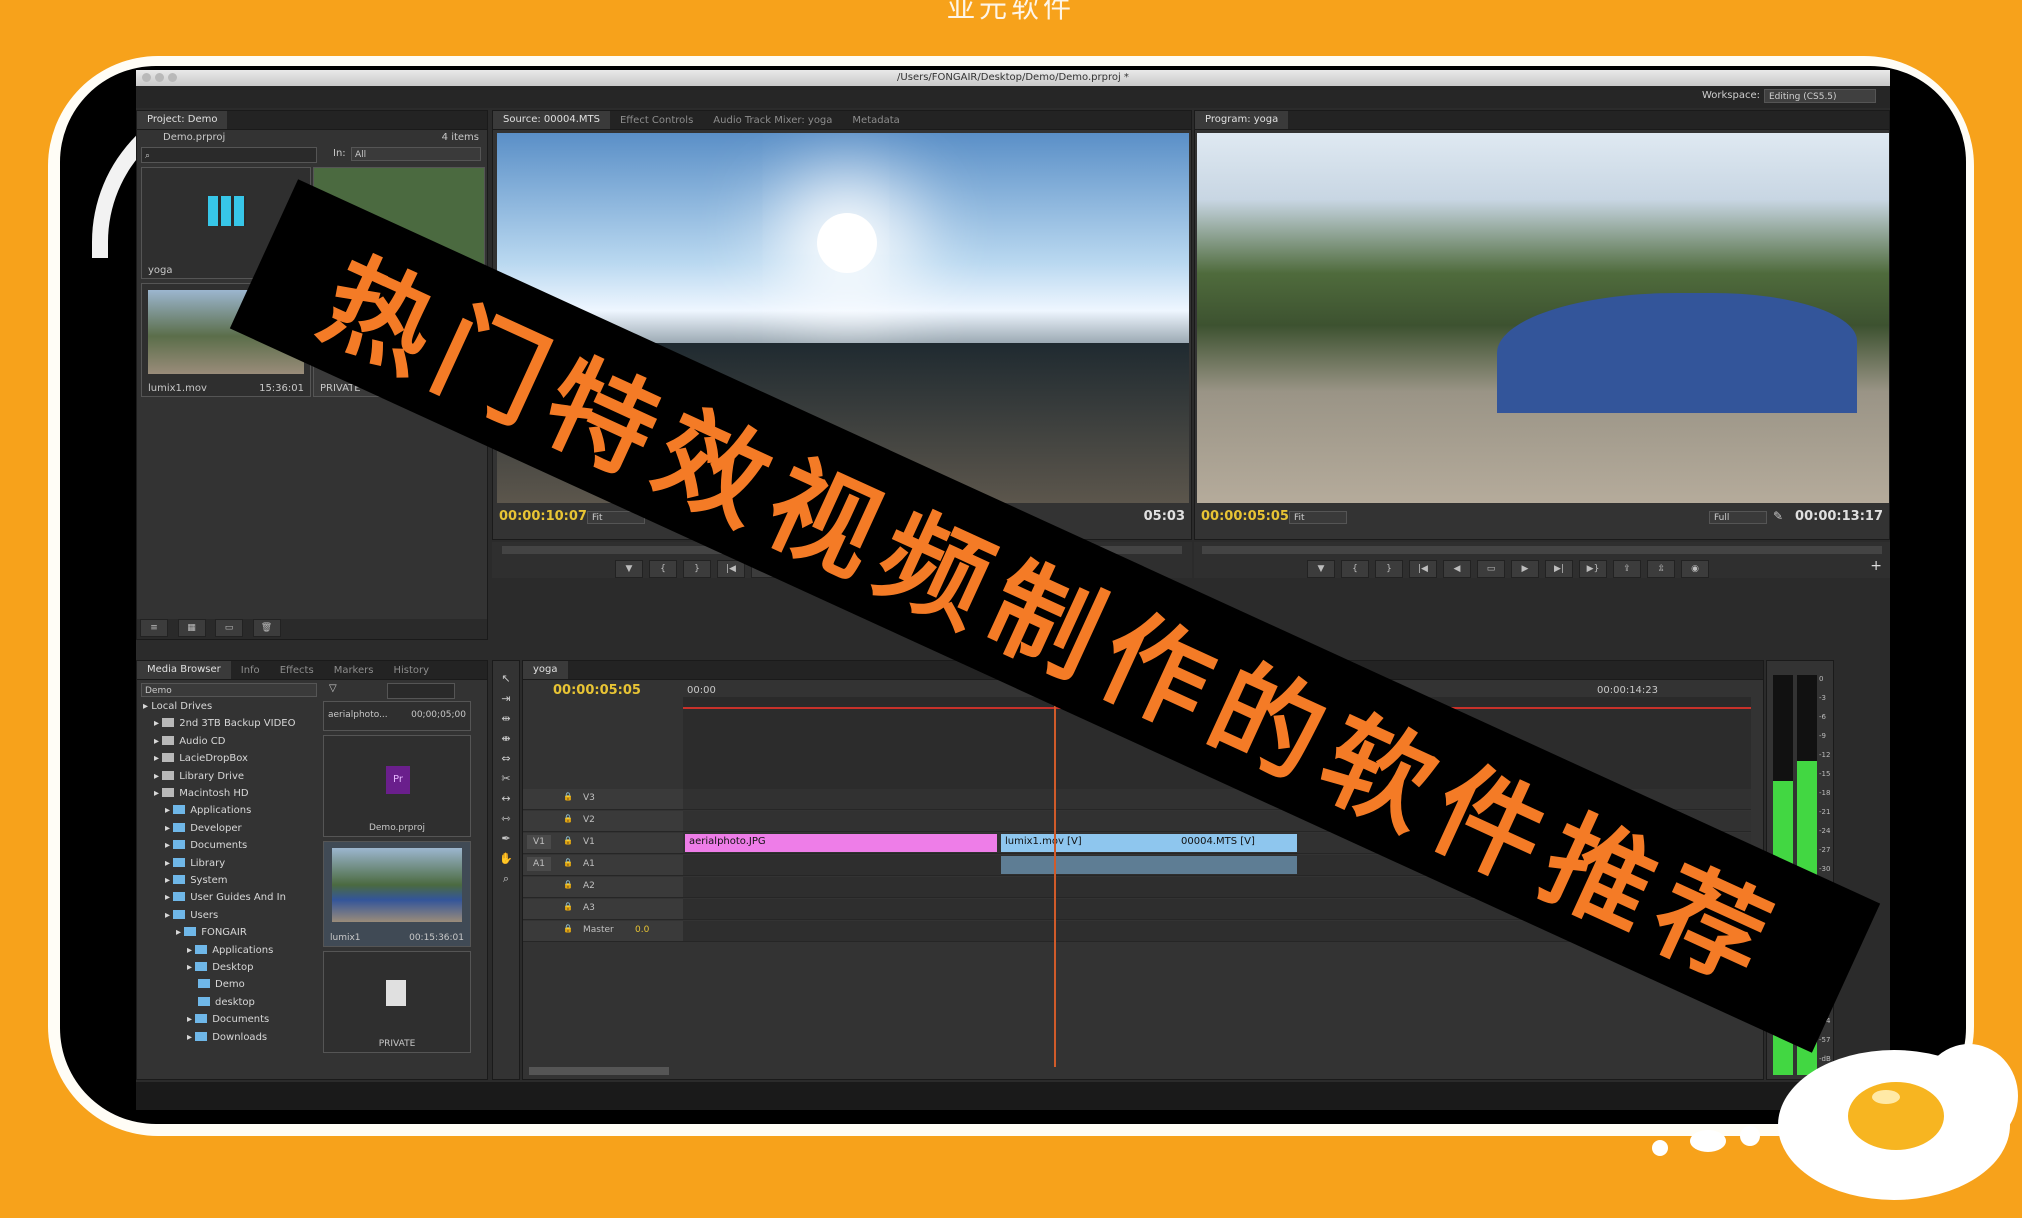 Image resolution: width=2022 pixels, height=1218 pixels. Describe the element at coordinates (772, 120) in the screenshot. I see `tab-audio-track-mixer: Audio Track Mixer: yoga` at that location.